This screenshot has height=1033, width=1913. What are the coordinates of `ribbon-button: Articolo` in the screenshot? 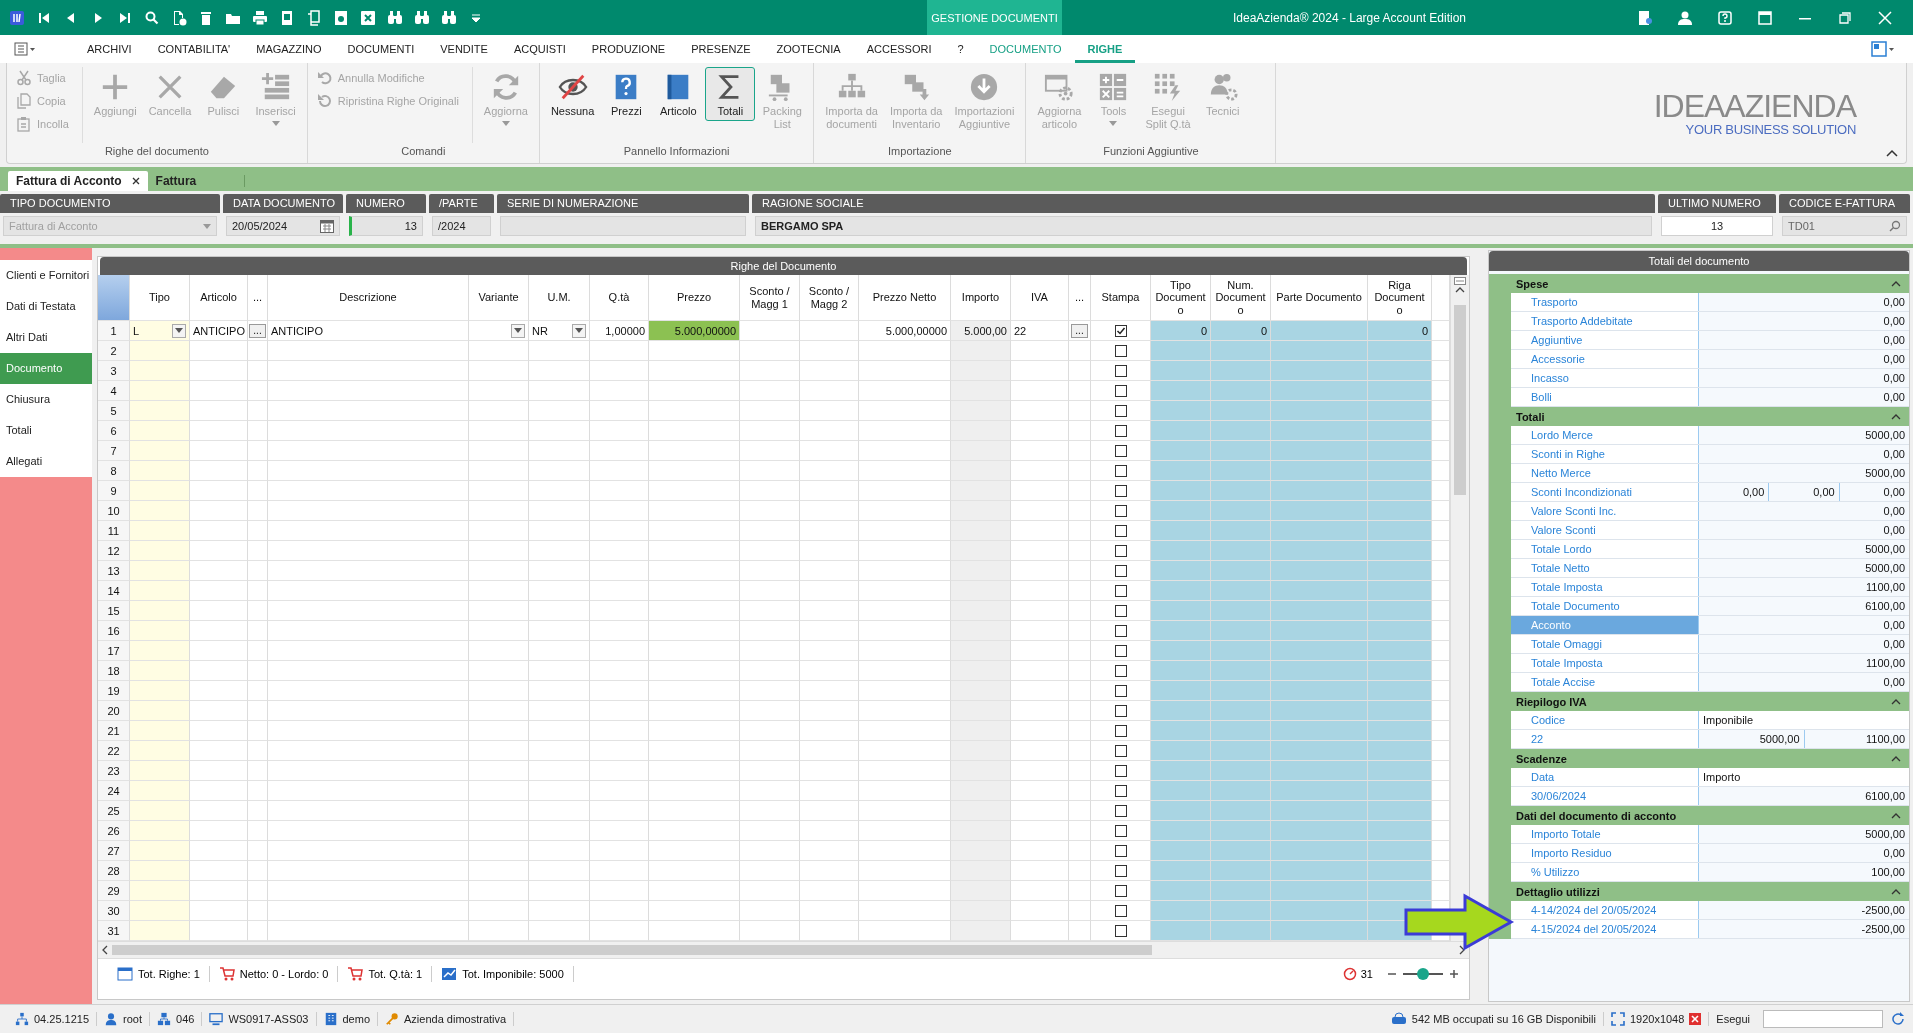 It's located at (678, 94).